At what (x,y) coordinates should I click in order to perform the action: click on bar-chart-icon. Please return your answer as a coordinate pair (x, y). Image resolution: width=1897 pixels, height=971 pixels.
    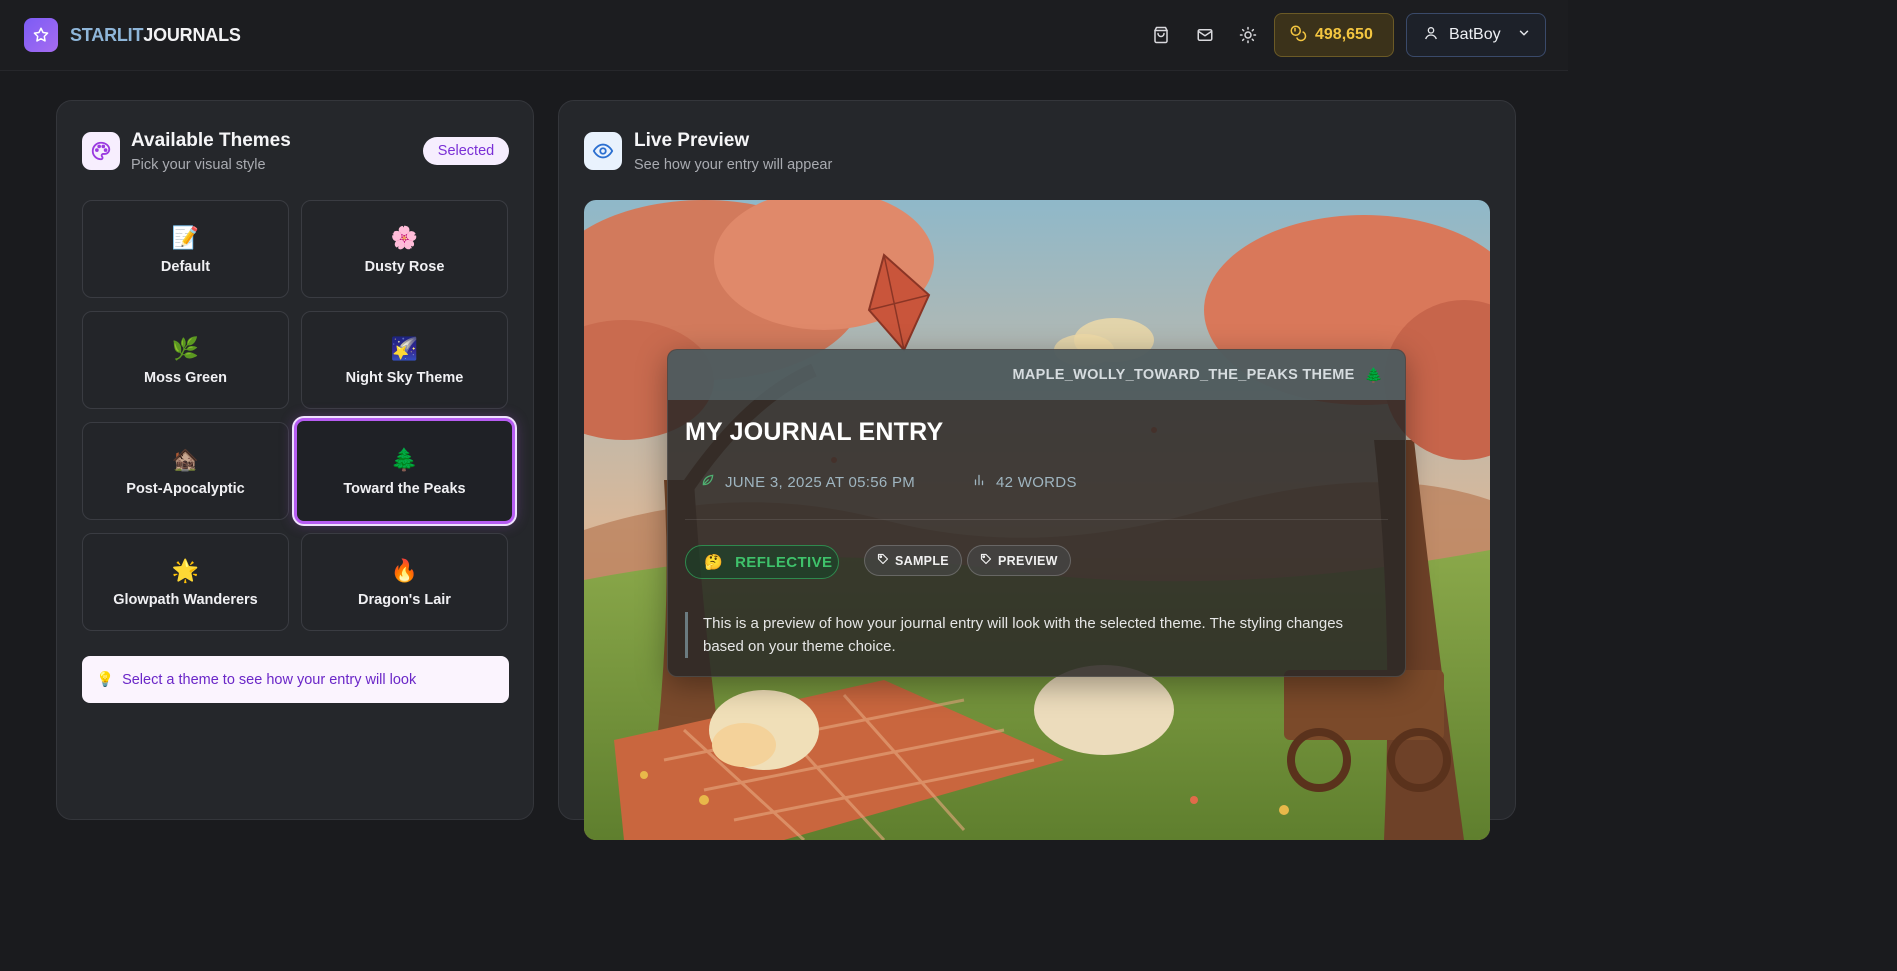
    Looking at the image, I should click on (979, 482).